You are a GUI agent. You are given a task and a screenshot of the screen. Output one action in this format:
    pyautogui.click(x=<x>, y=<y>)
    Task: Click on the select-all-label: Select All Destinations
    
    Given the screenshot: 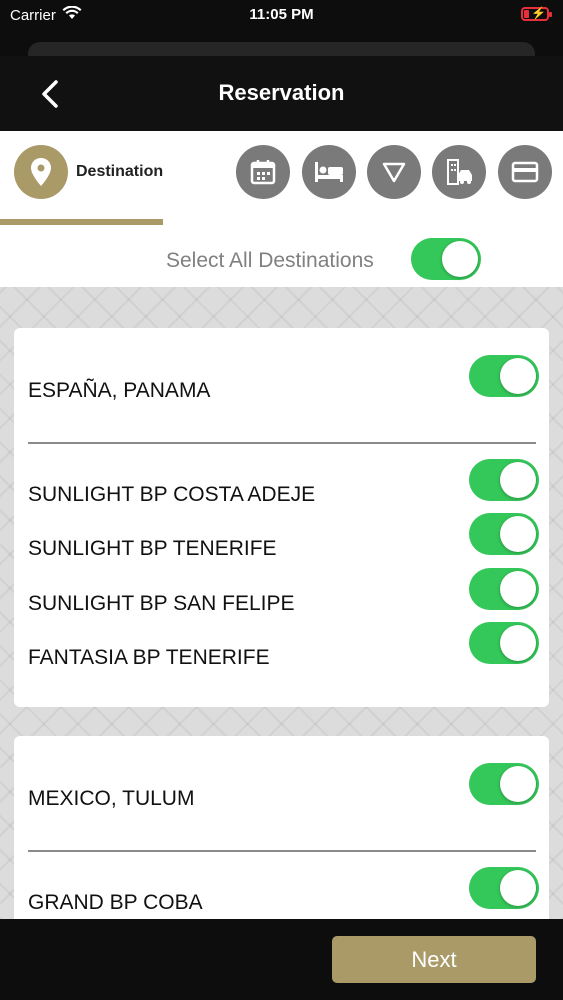 What is the action you would take?
    pyautogui.click(x=270, y=260)
    